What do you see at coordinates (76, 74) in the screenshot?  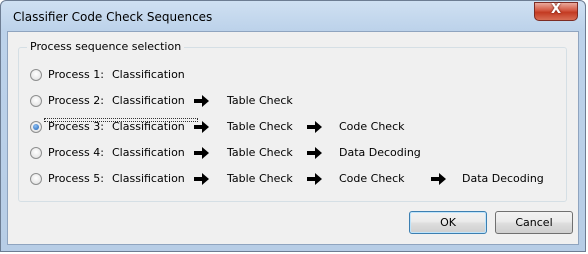 I see `process-name: Process 1:` at bounding box center [76, 74].